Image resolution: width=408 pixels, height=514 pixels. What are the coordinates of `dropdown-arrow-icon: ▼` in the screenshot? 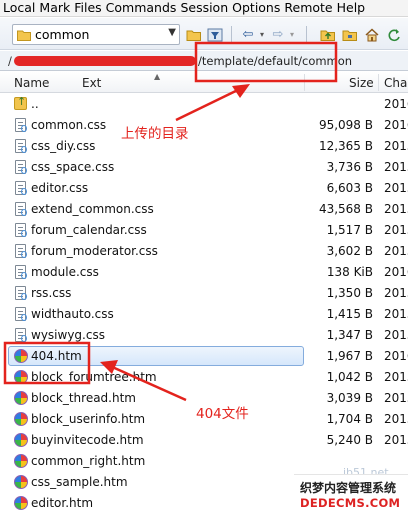 It's located at (172, 32).